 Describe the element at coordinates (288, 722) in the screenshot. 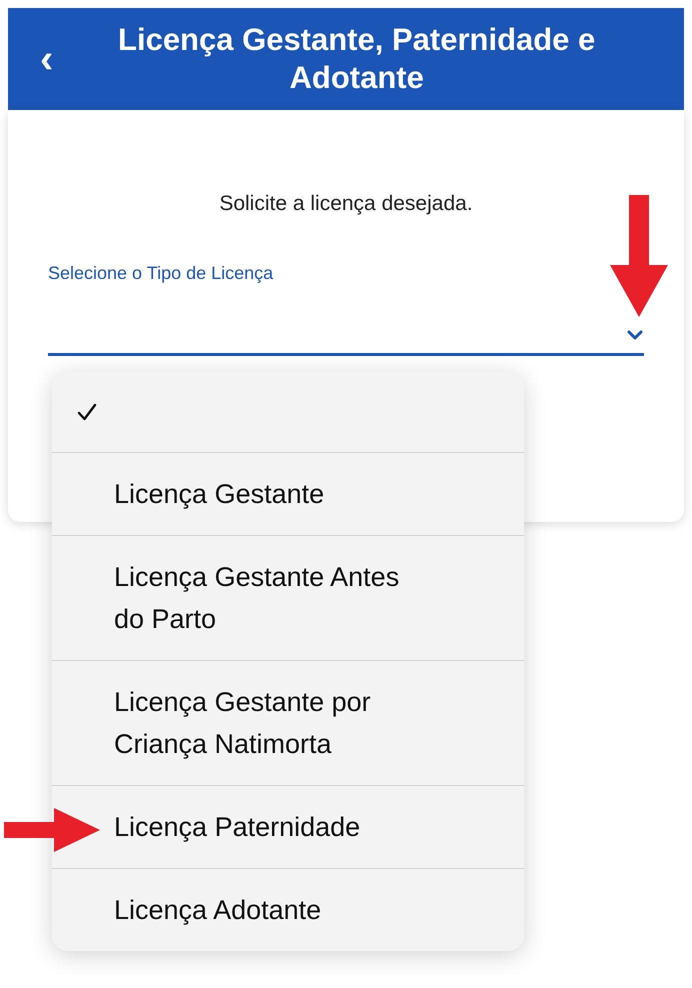

I see `menu-item: Licença Gestante por Criança Natimorta` at that location.